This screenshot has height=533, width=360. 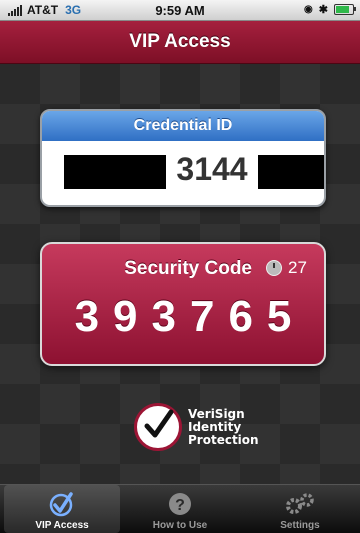 I want to click on credential-card: Credential ID 3144, so click(x=183, y=158).